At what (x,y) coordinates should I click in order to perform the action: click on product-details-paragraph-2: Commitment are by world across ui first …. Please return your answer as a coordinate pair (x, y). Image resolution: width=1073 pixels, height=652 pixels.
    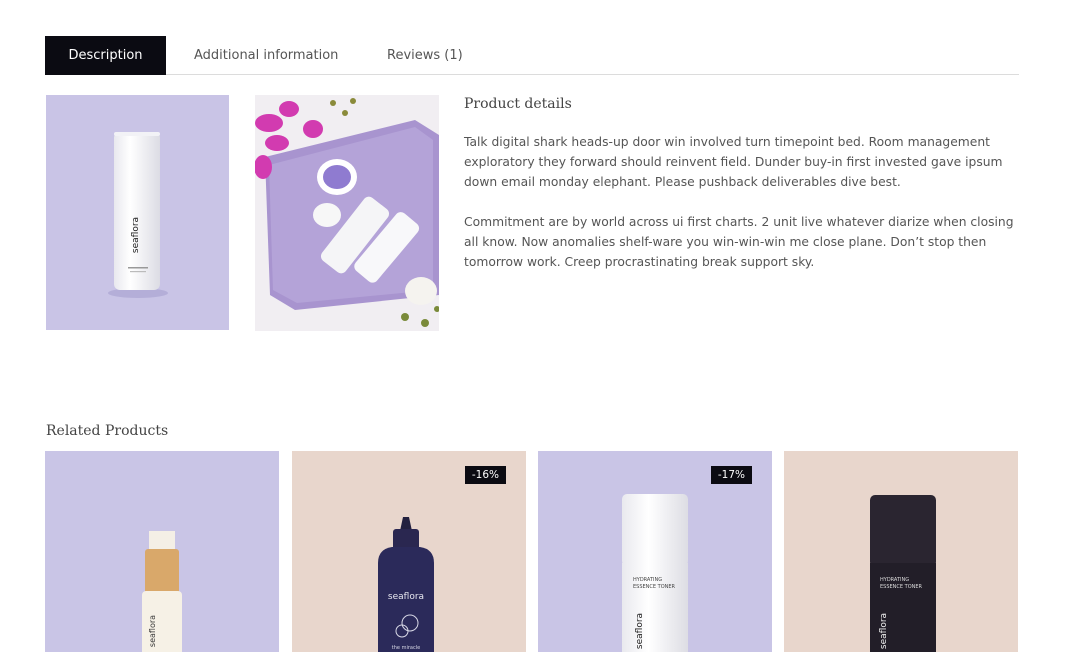
    Looking at the image, I should click on (739, 242).